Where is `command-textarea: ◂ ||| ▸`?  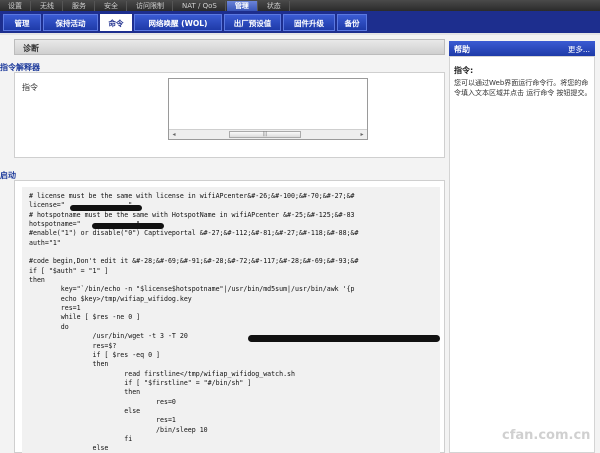 command-textarea: ◂ ||| ▸ is located at coordinates (268, 109).